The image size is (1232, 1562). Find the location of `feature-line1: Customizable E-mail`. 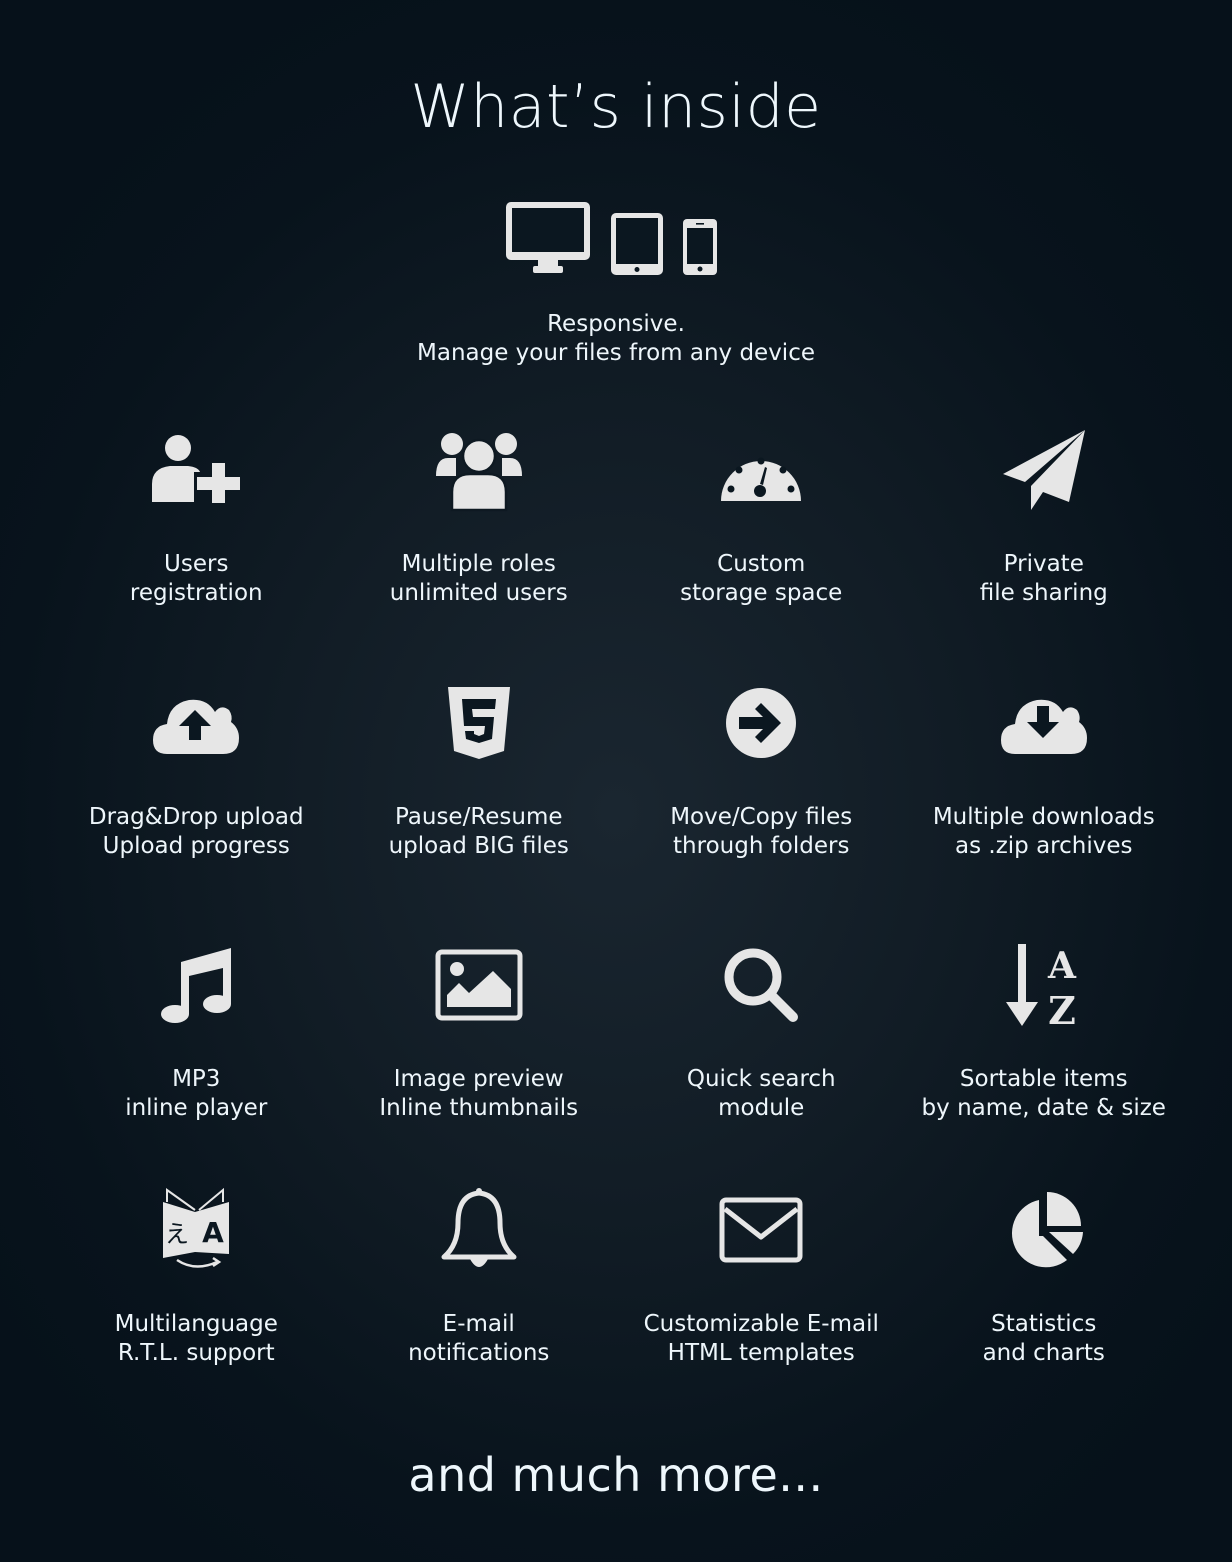

feature-line1: Customizable E-mail is located at coordinates (761, 1324).